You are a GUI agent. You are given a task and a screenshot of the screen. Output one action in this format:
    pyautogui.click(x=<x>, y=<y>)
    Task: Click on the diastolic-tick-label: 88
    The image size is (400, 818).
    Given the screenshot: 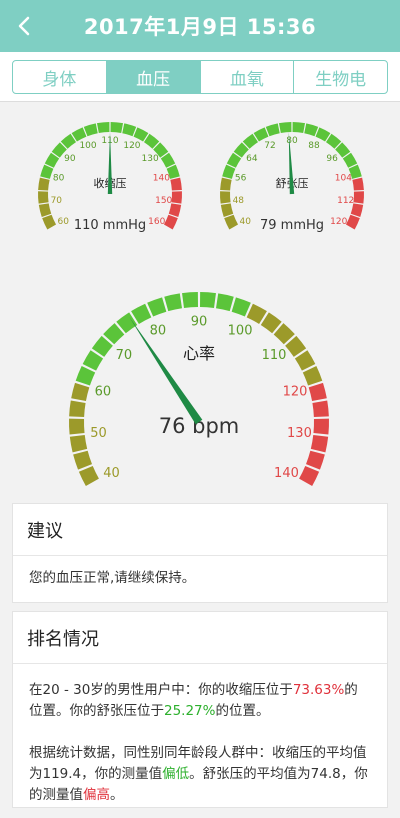 What is the action you would take?
    pyautogui.click(x=314, y=146)
    